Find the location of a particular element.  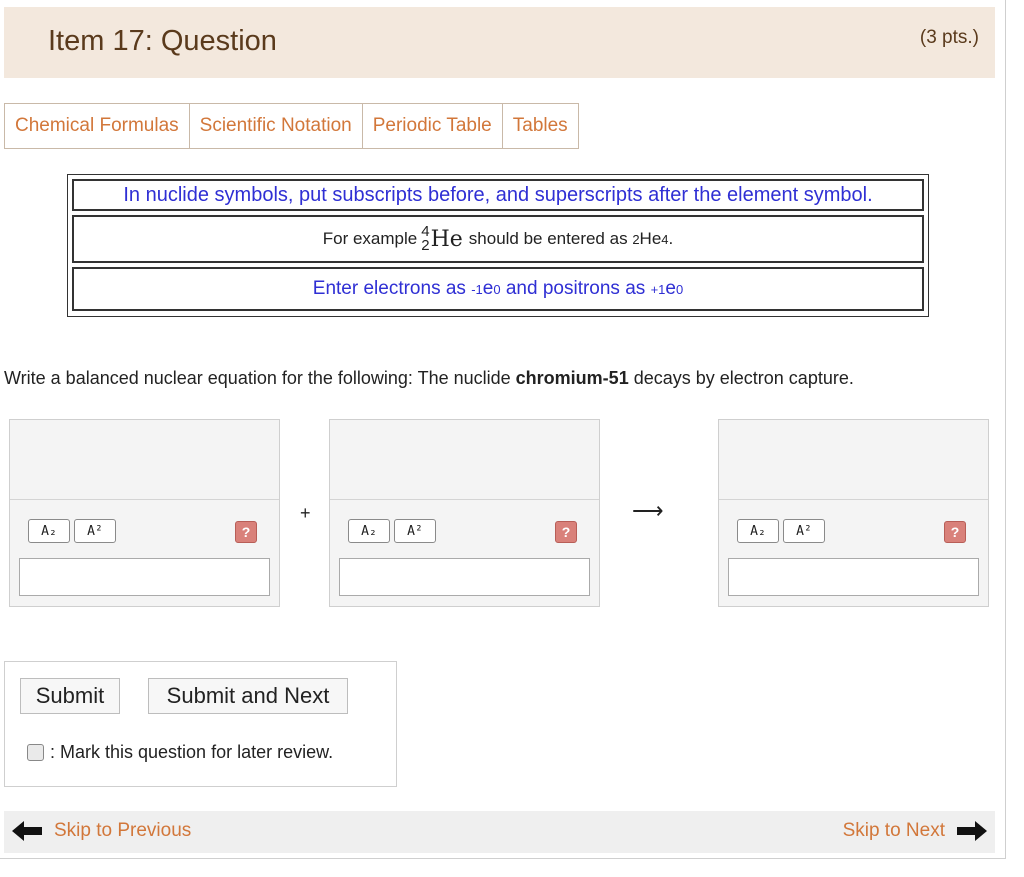

page-bottom-border is located at coordinates (503, 858).